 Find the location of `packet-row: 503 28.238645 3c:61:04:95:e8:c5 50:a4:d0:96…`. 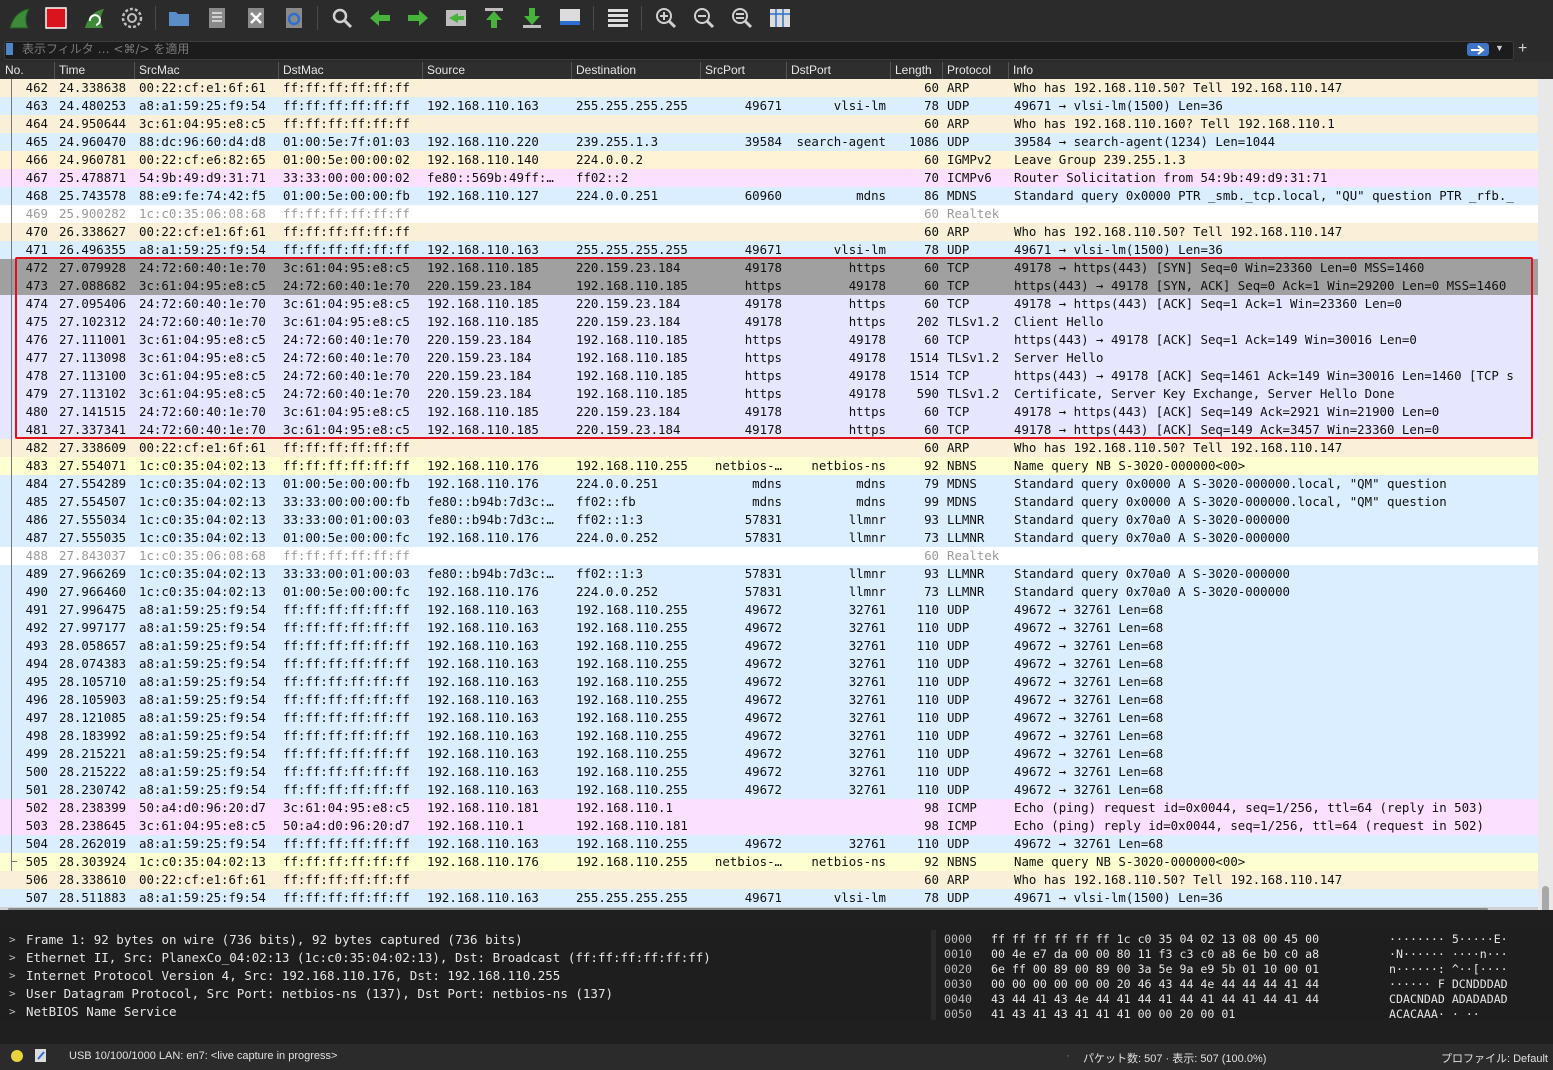

packet-row: 503 28.238645 3c:61:04:95:e8:c5 50:a4:d0:96… is located at coordinates (769, 826).